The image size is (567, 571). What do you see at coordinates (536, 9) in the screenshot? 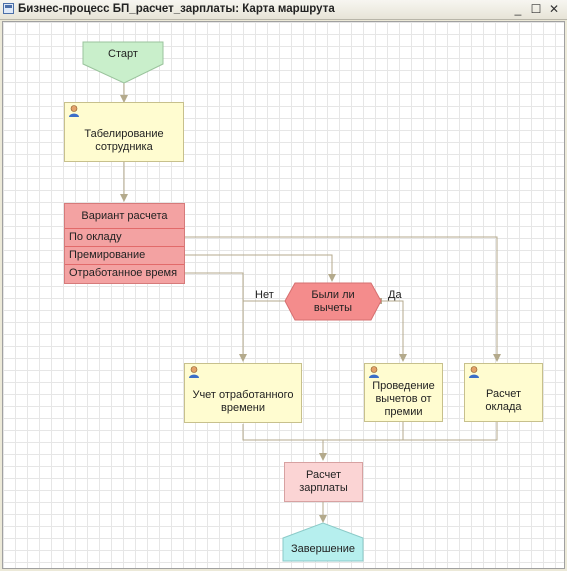
I see `maximize-button: ☐` at bounding box center [536, 9].